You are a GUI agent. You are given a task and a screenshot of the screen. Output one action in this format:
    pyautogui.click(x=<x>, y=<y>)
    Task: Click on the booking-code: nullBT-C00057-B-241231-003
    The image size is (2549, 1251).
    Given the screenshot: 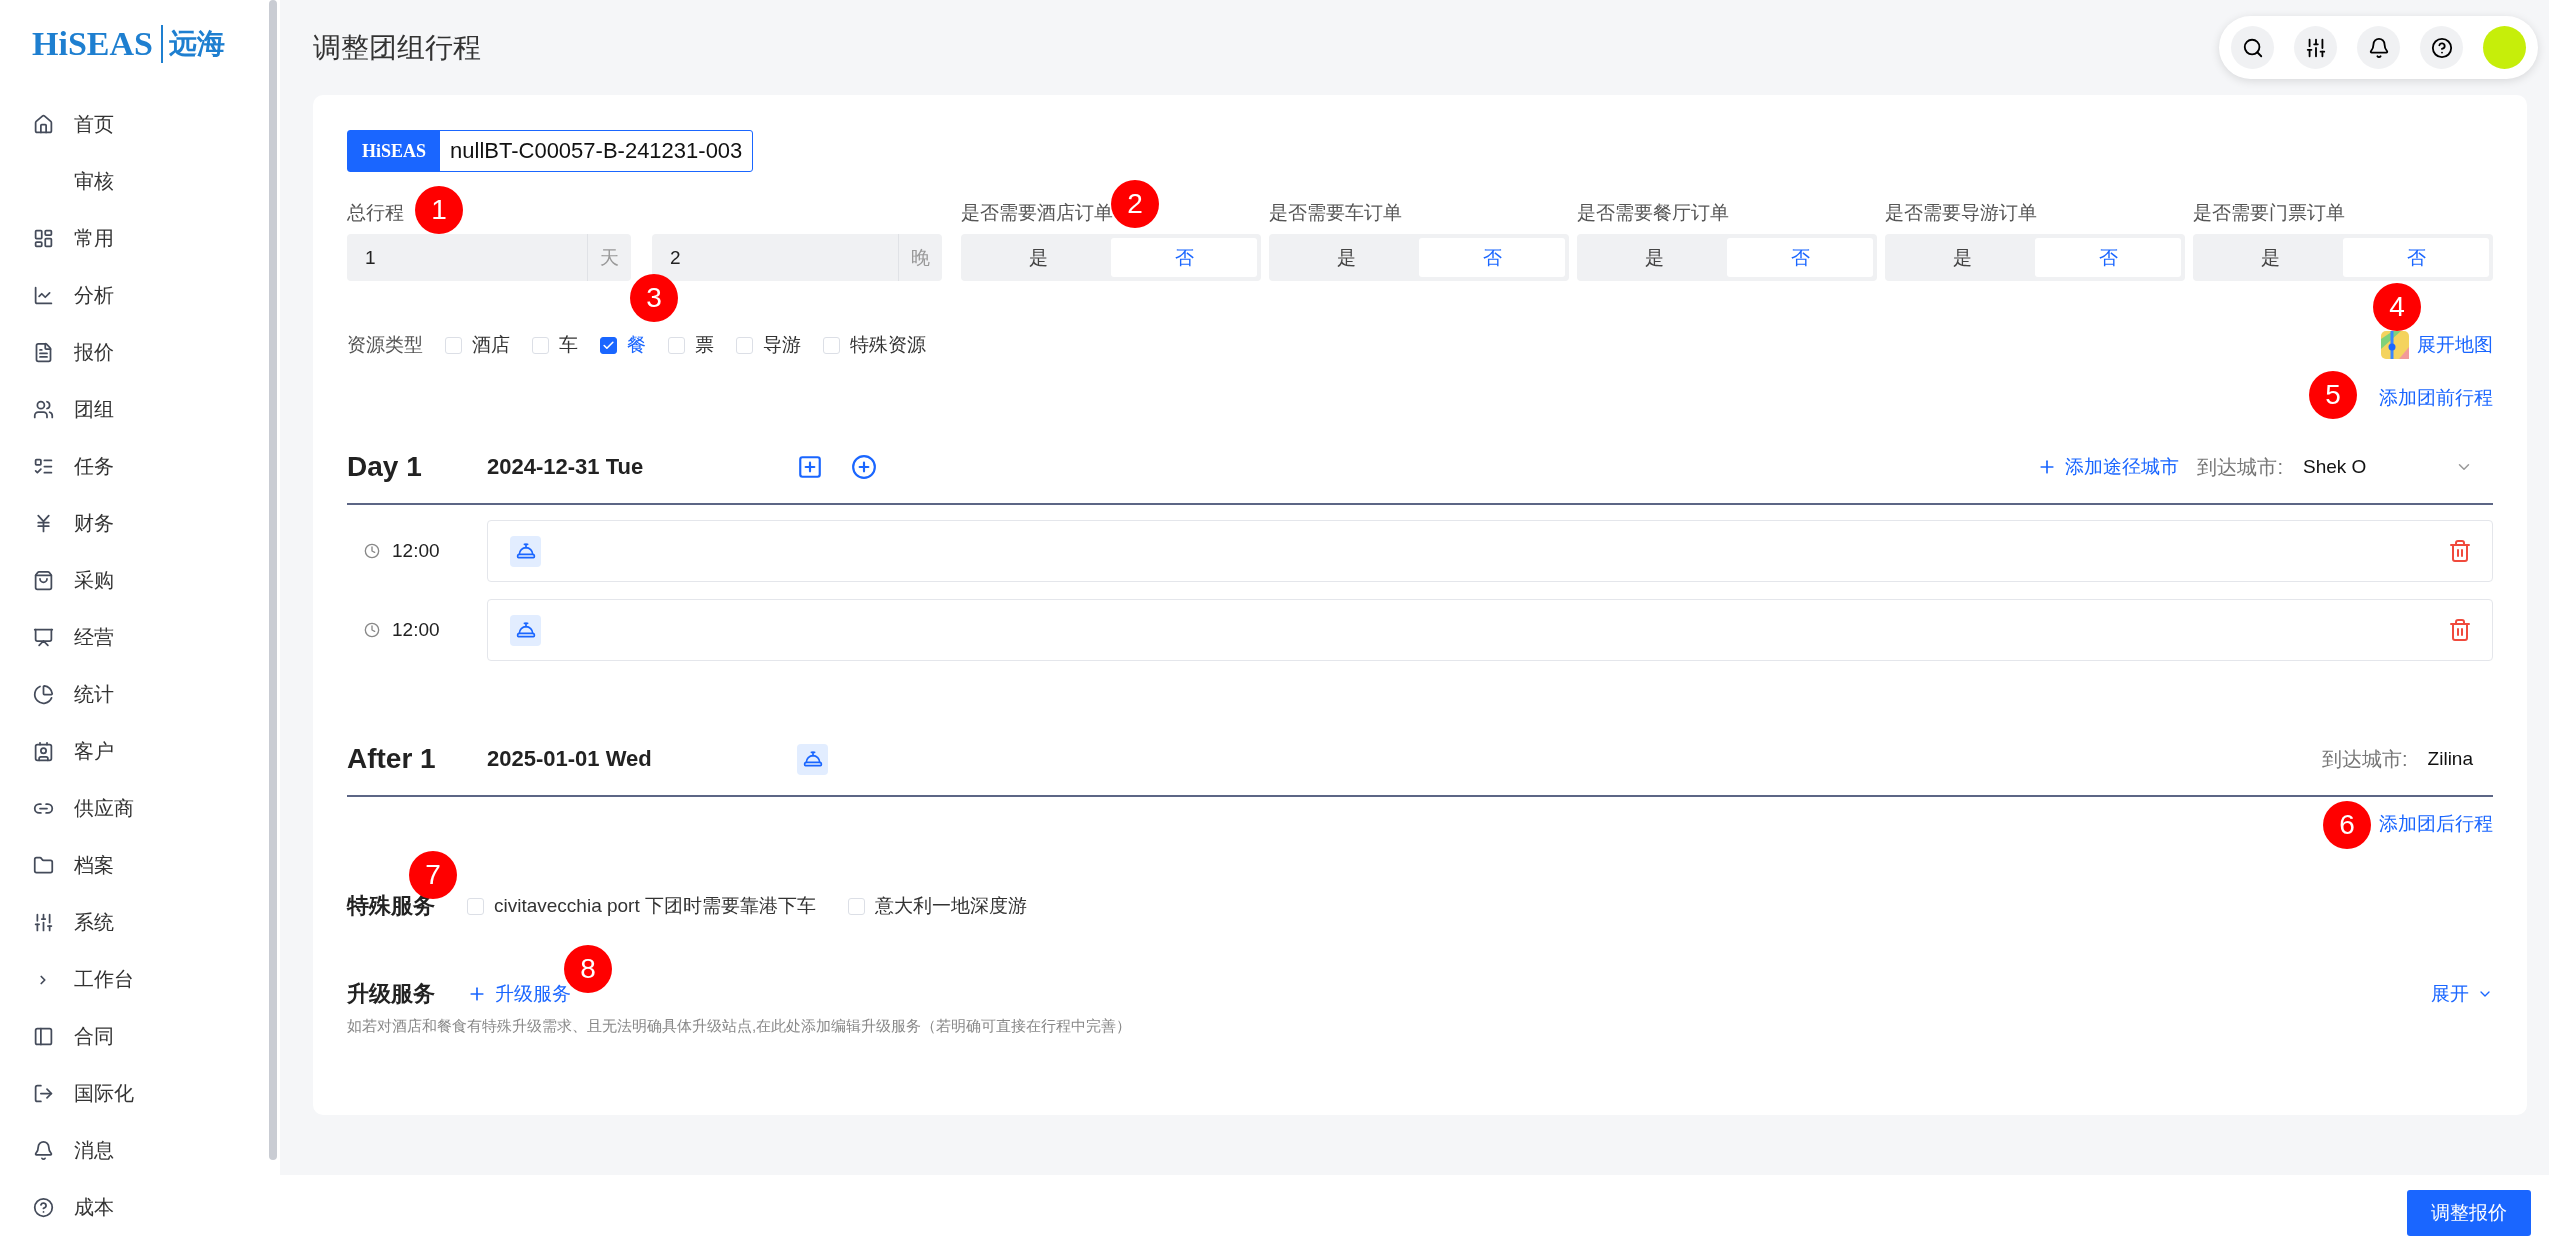 What is the action you would take?
    pyautogui.click(x=596, y=151)
    